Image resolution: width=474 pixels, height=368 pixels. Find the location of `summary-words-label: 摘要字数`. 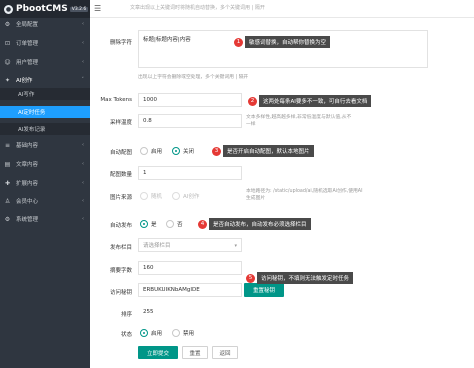

summary-words-label: 摘要字数 is located at coordinates (120, 271).